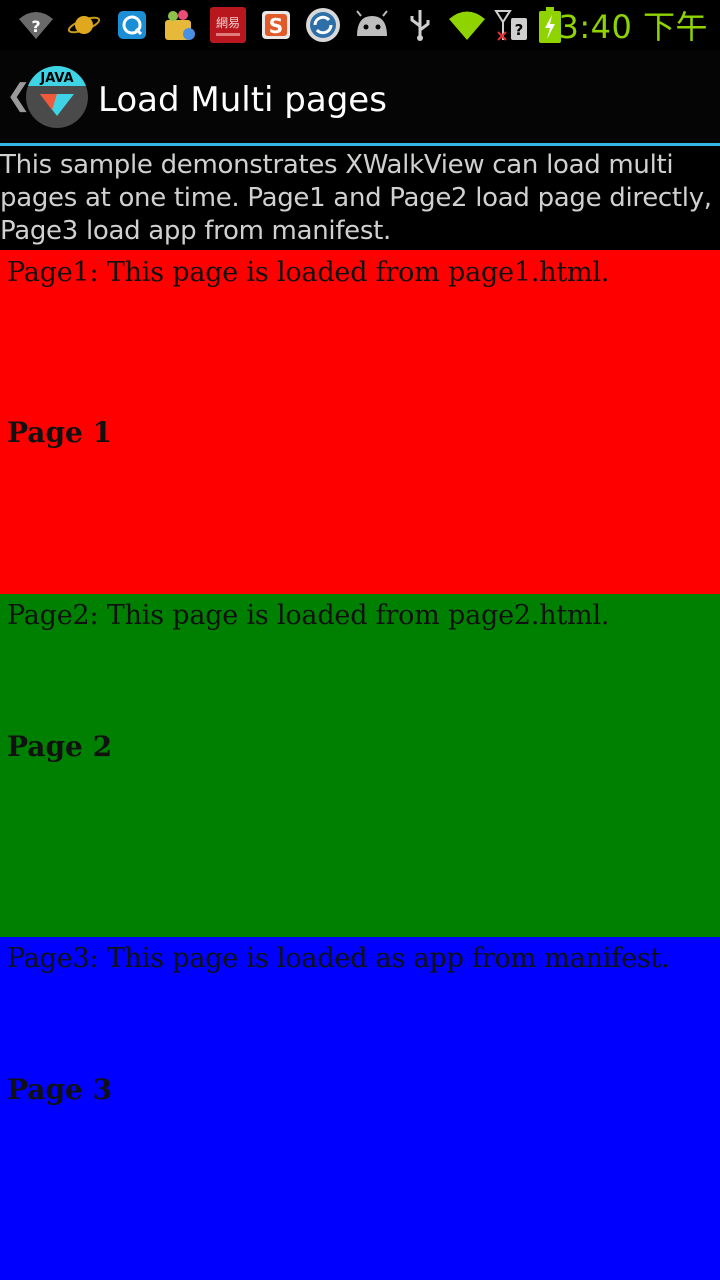  What do you see at coordinates (84, 25) in the screenshot?
I see `planet-icon` at bounding box center [84, 25].